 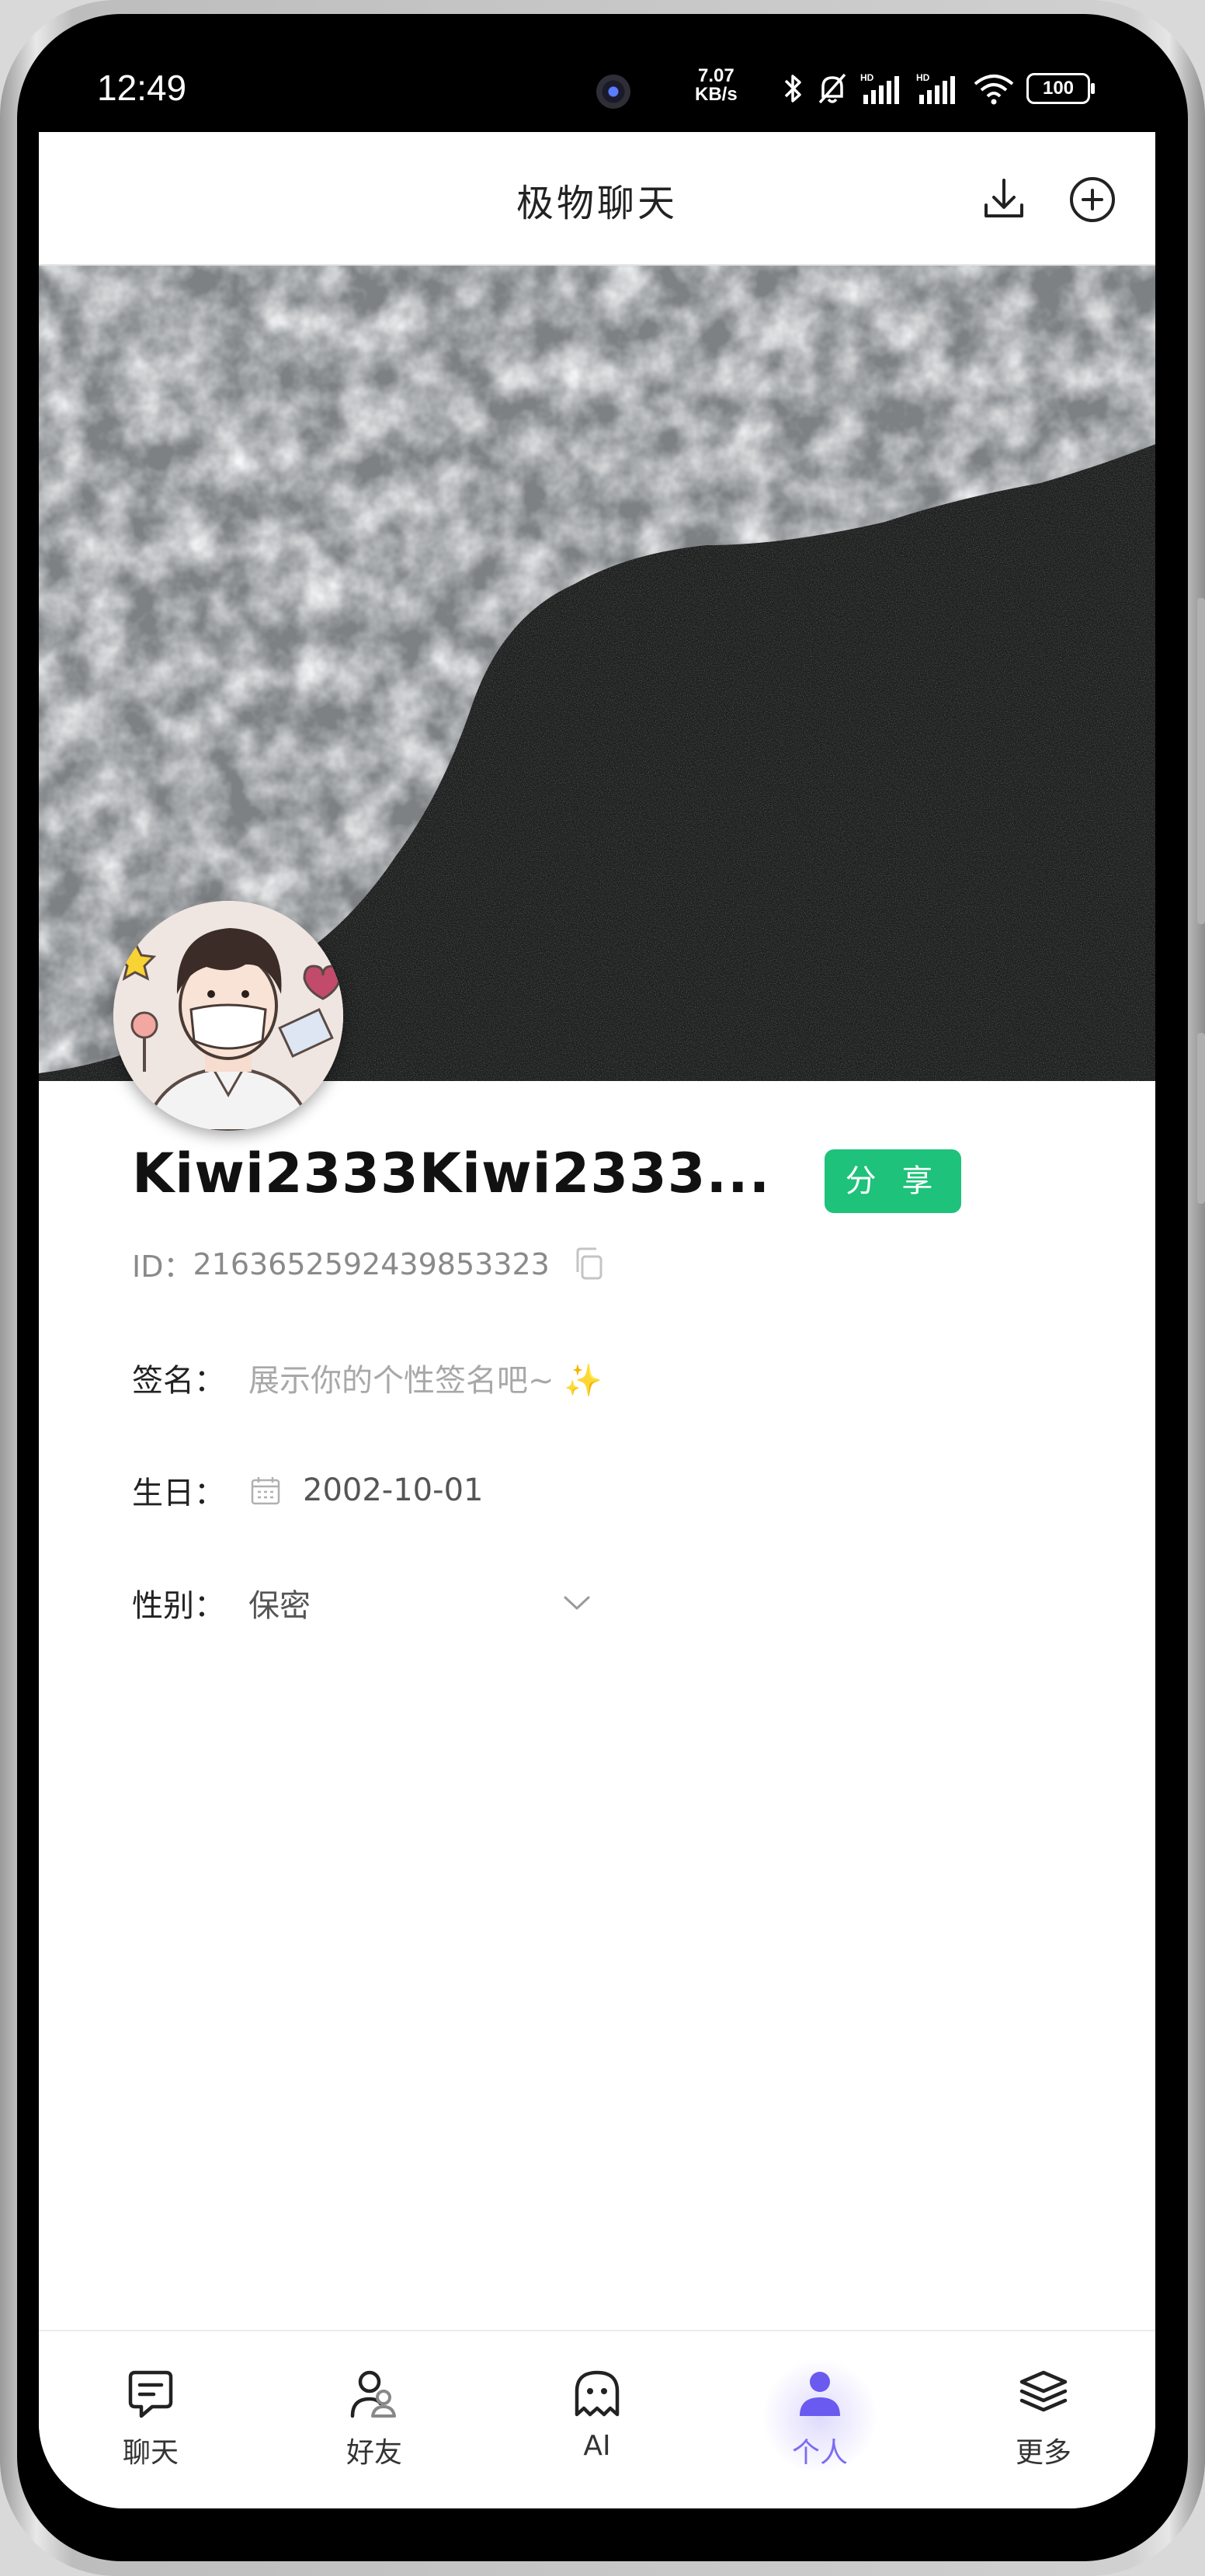 I want to click on battery-indicator: 100, so click(x=1060, y=88).